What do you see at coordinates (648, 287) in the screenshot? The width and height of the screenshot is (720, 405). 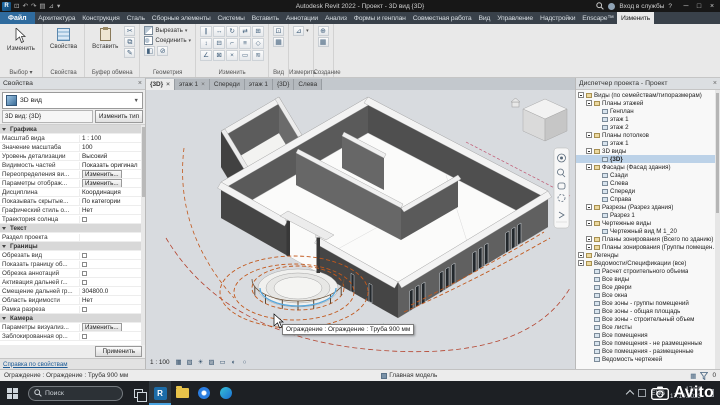 I see `browser-item: Все двери` at bounding box center [648, 287].